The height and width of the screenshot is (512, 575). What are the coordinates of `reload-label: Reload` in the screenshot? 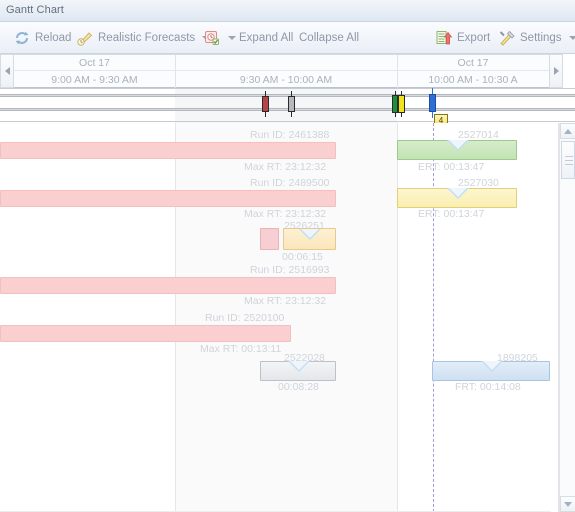 It's located at (53, 38).